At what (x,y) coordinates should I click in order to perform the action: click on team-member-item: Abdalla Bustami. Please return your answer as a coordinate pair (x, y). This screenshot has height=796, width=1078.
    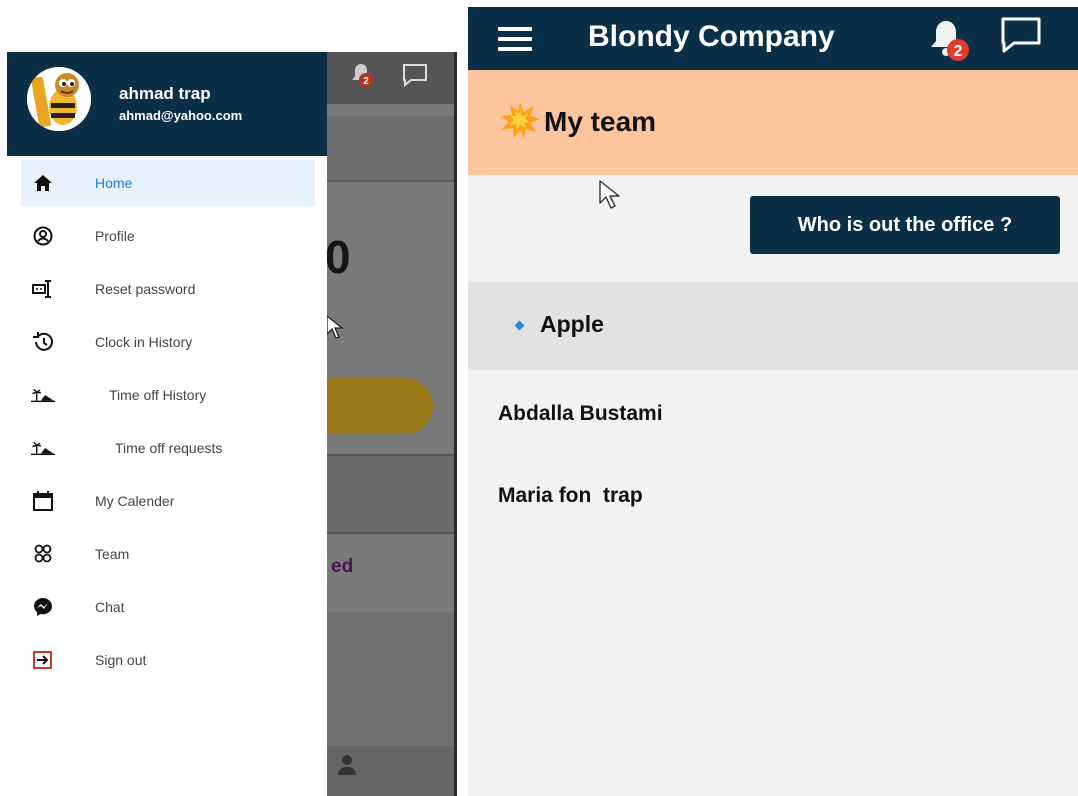
    Looking at the image, I should click on (580, 414).